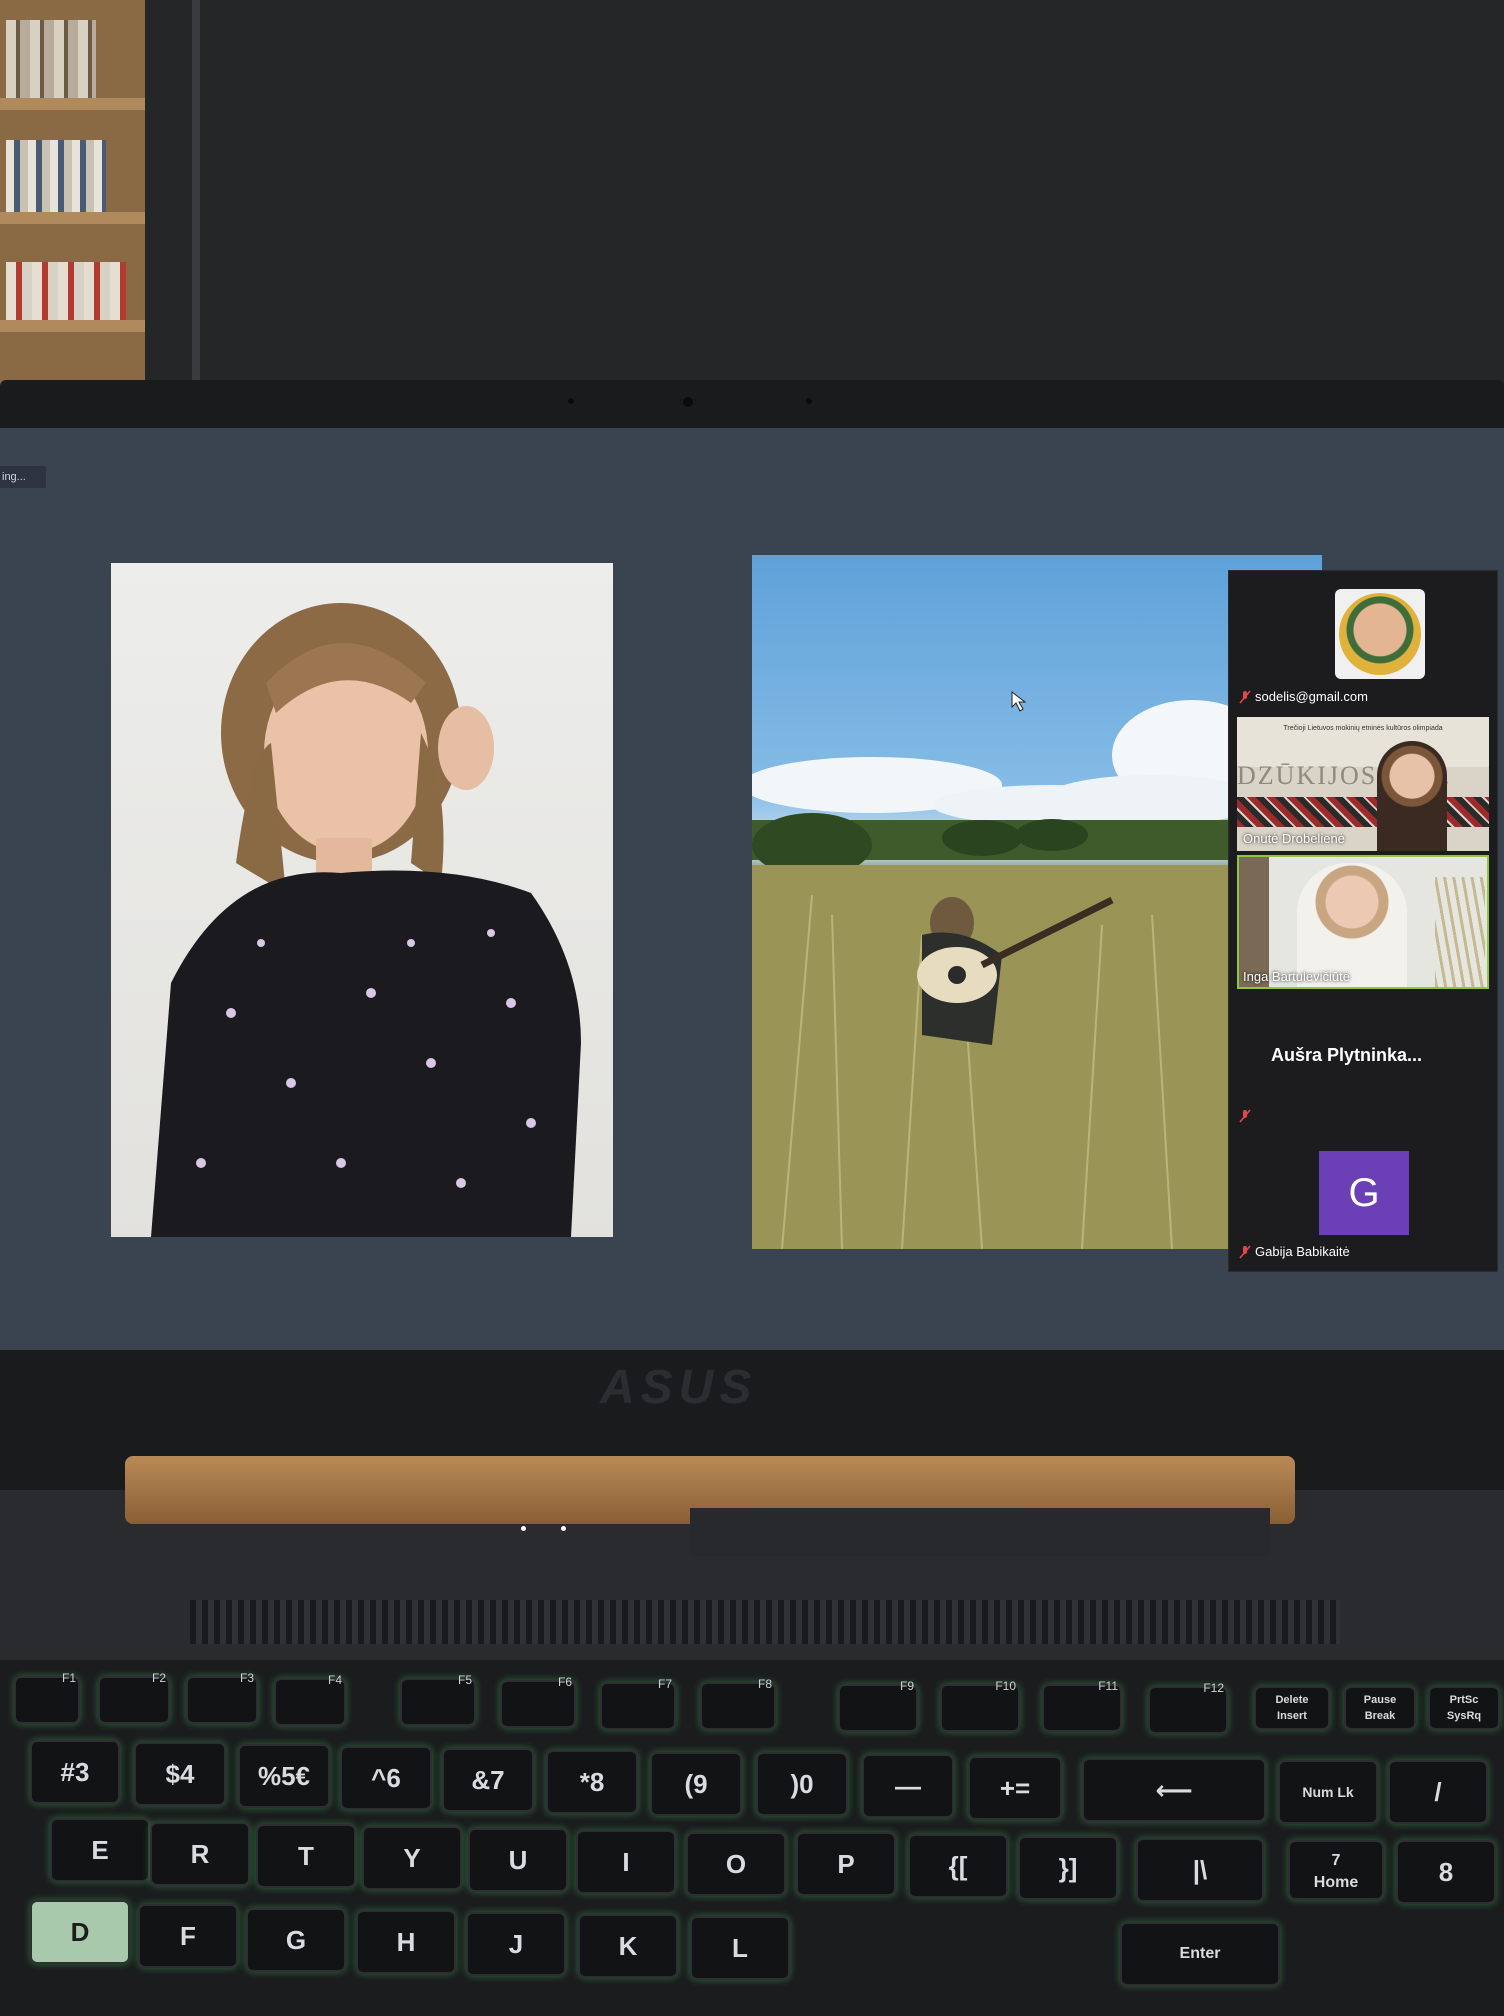 This screenshot has height=2016, width=1504. What do you see at coordinates (306, 1856) in the screenshot?
I see `key-t: T` at bounding box center [306, 1856].